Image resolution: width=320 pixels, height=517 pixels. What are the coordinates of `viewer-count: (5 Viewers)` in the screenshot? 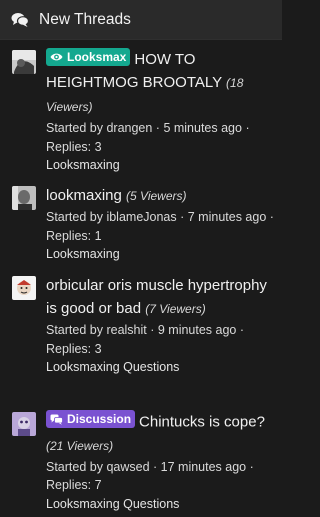 It's located at (156, 196).